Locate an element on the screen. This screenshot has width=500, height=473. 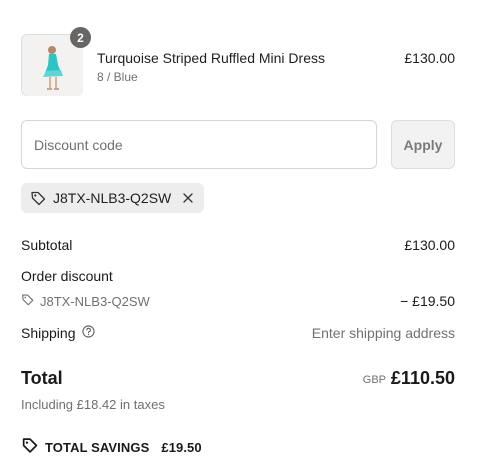
shipping-value: Enter shipping address is located at coordinates (383, 333).